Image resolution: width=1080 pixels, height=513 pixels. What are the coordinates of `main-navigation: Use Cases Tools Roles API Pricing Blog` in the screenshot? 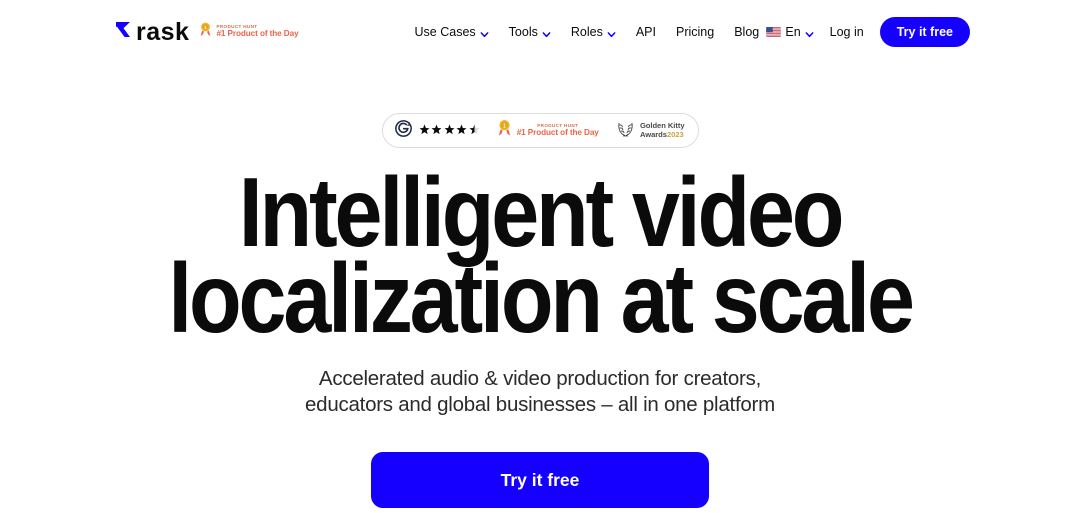 It's located at (587, 32).